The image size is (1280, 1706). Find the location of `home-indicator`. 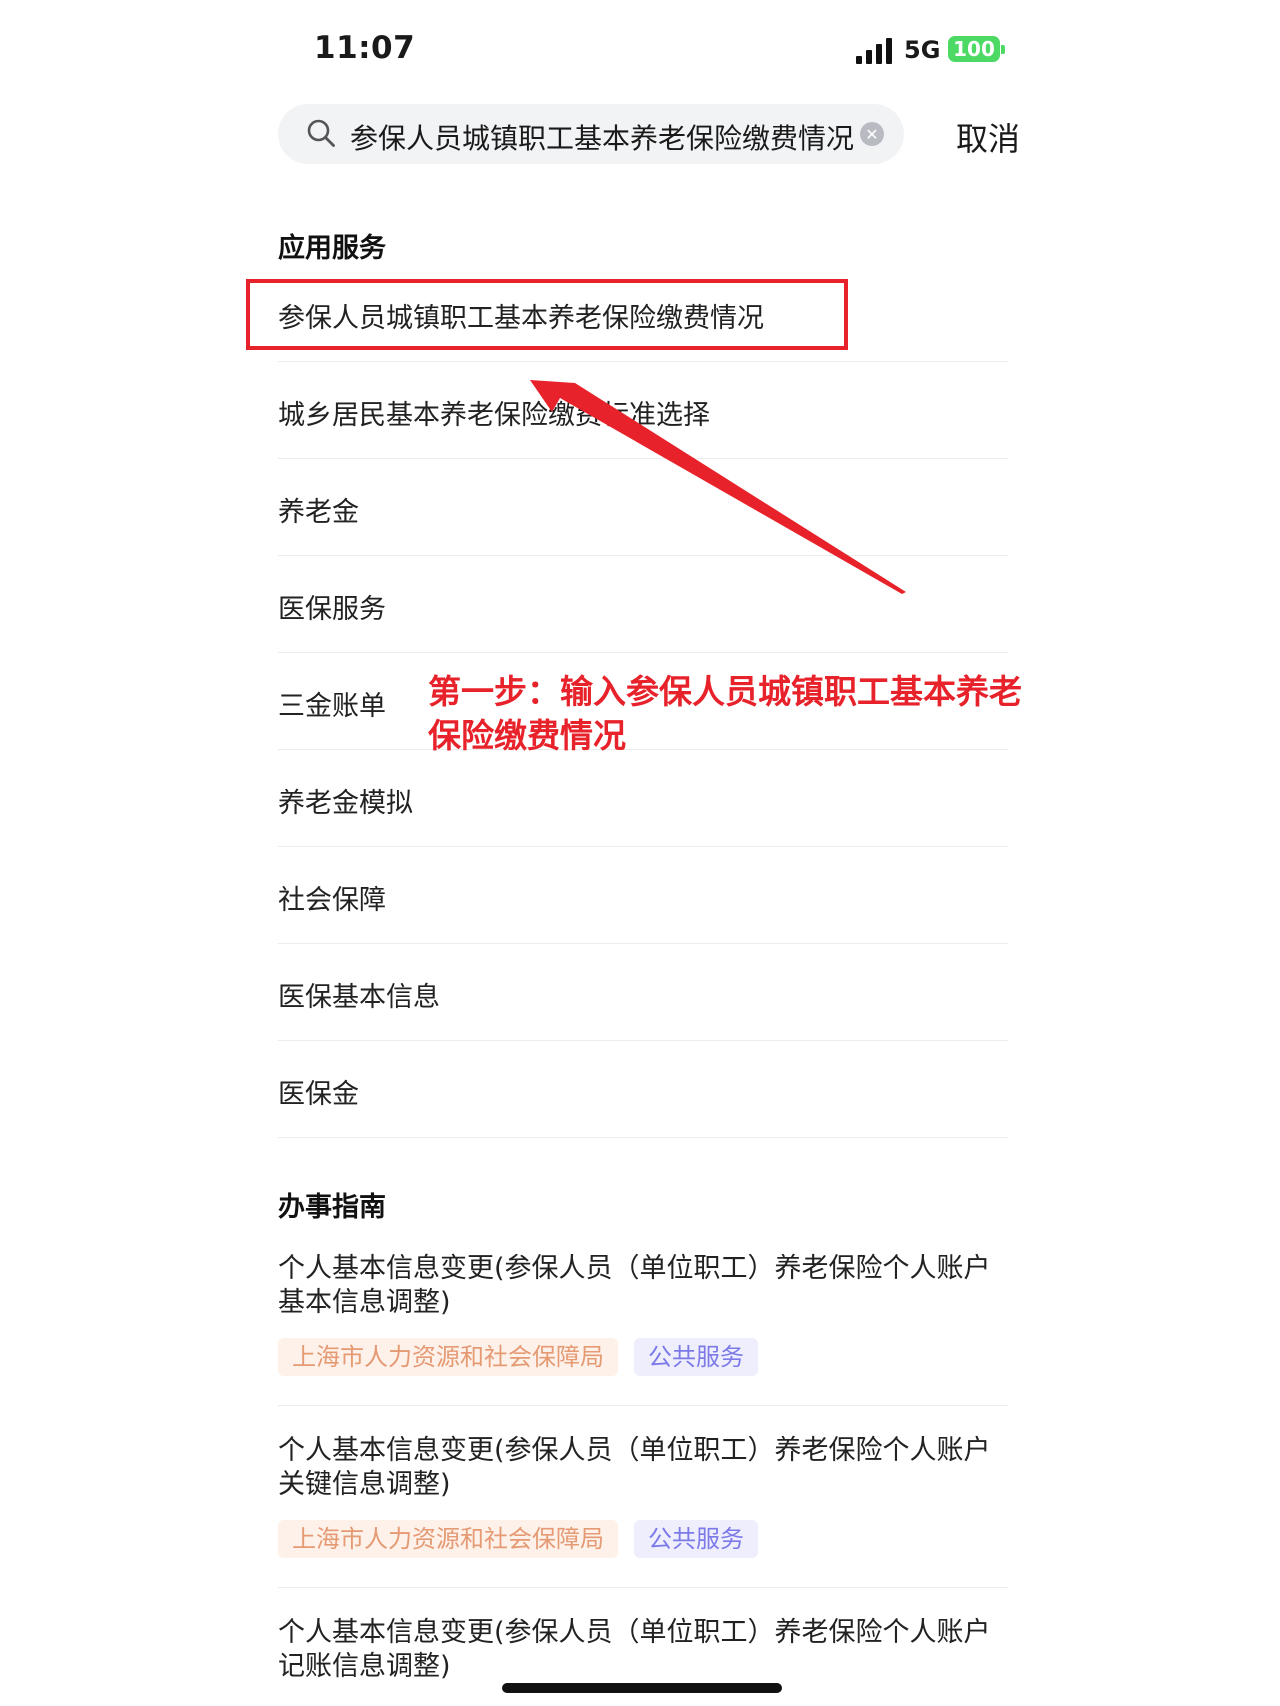

home-indicator is located at coordinates (642, 1688).